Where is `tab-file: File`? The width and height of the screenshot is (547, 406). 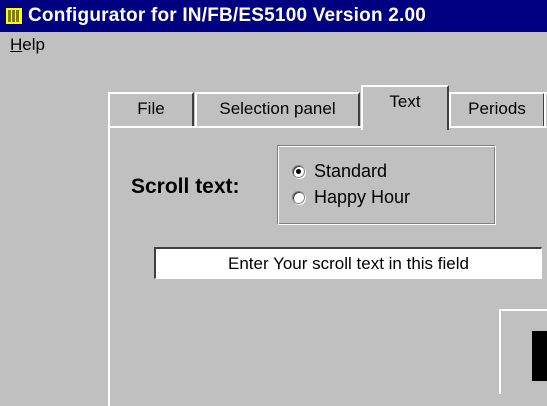
tab-file: File is located at coordinates (151, 109).